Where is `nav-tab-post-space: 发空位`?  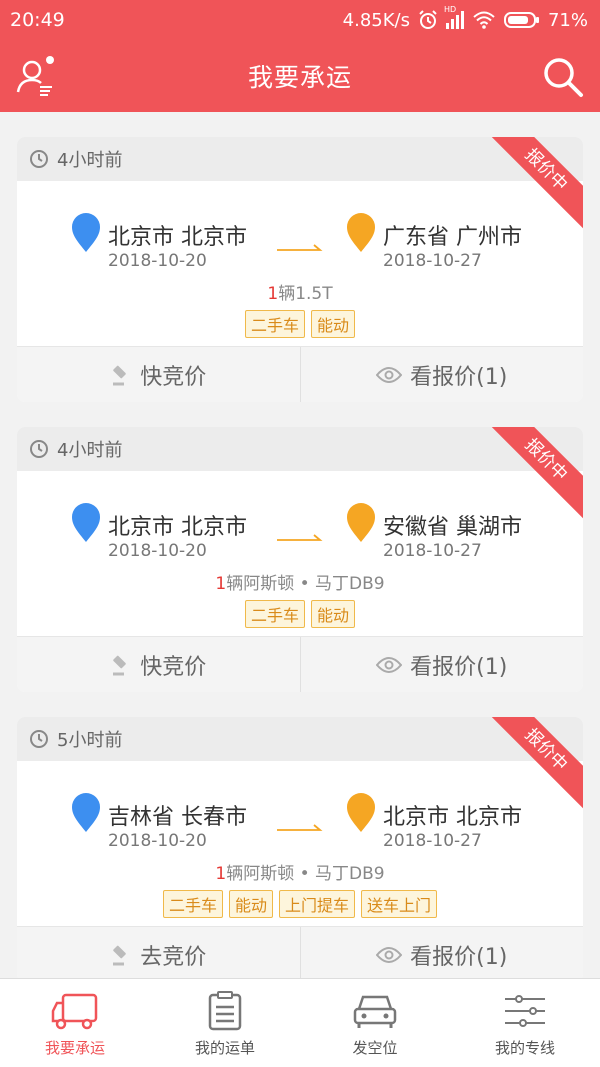 nav-tab-post-space: 发空位 is located at coordinates (375, 1023).